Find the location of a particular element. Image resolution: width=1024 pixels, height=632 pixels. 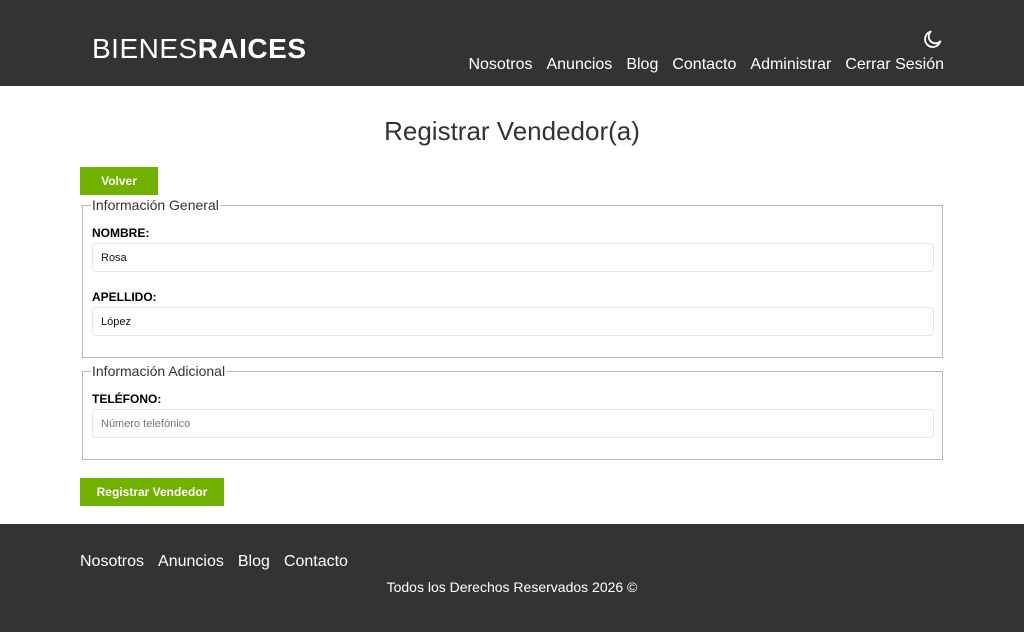

copyright-text: Todos los Derechos Reservados 2026 © is located at coordinates (512, 587).